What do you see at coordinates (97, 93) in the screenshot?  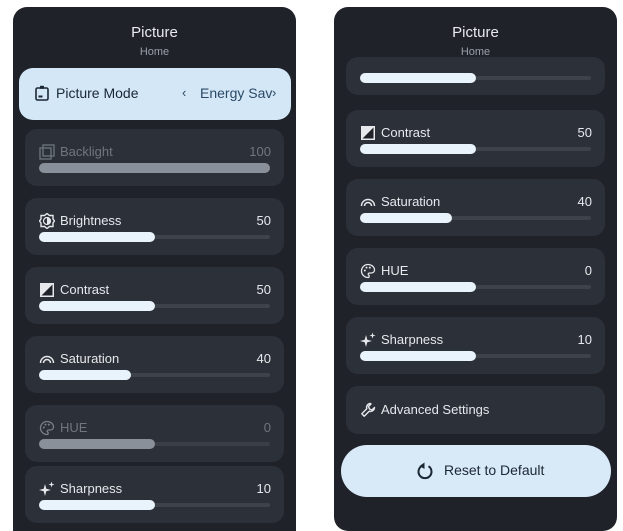 I see `picture-mode-label: Picture Mode` at bounding box center [97, 93].